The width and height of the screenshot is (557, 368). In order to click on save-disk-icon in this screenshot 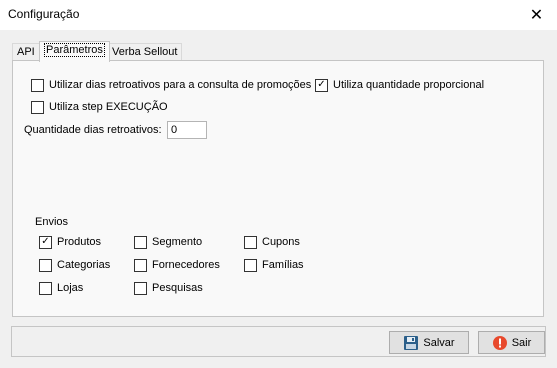, I will do `click(411, 343)`.